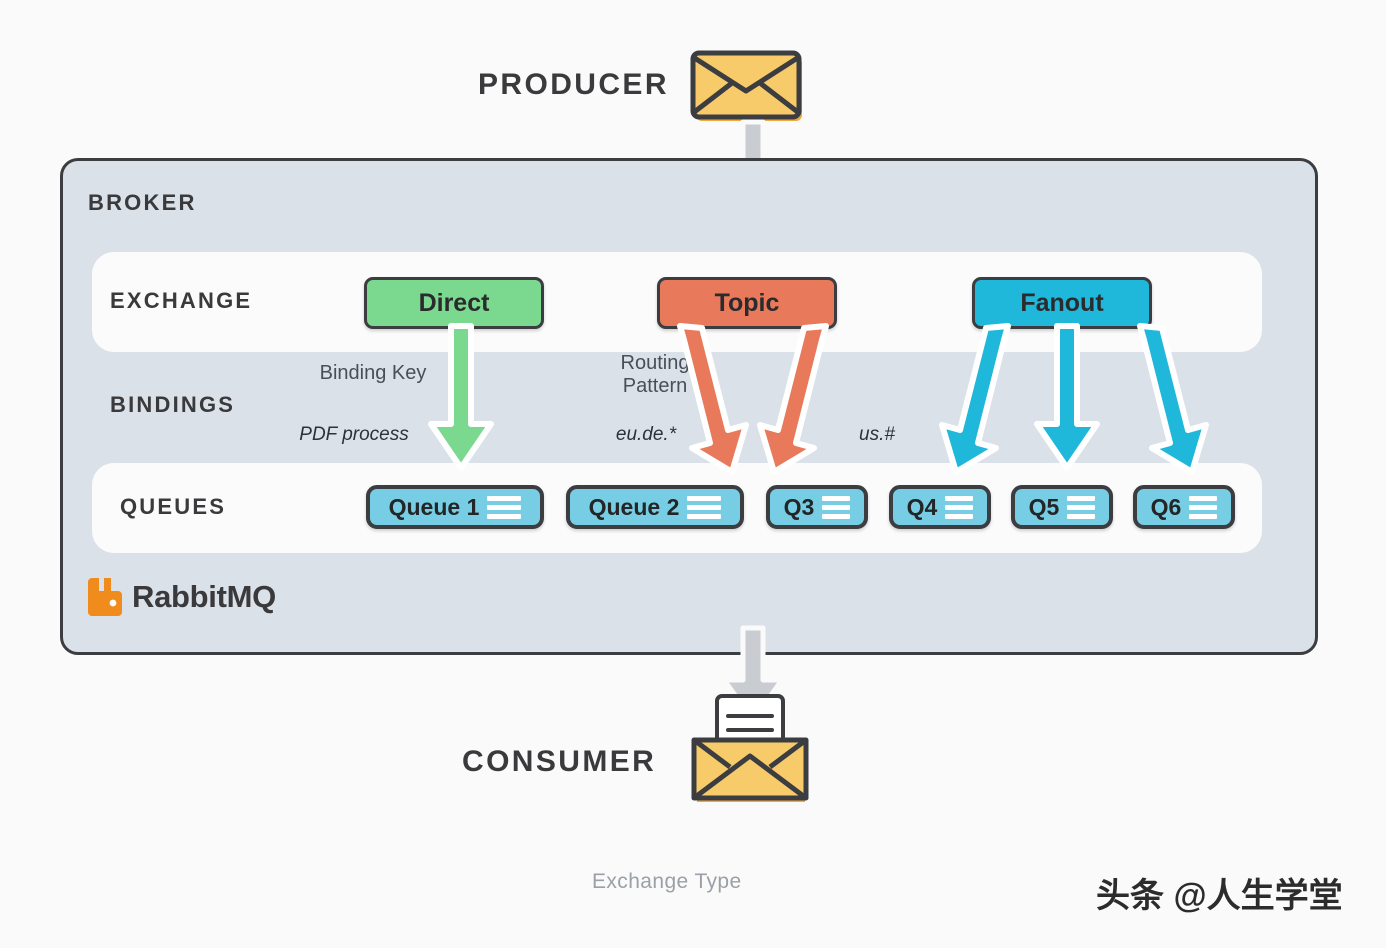  I want to click on queue-2: Queue 2, so click(655, 507).